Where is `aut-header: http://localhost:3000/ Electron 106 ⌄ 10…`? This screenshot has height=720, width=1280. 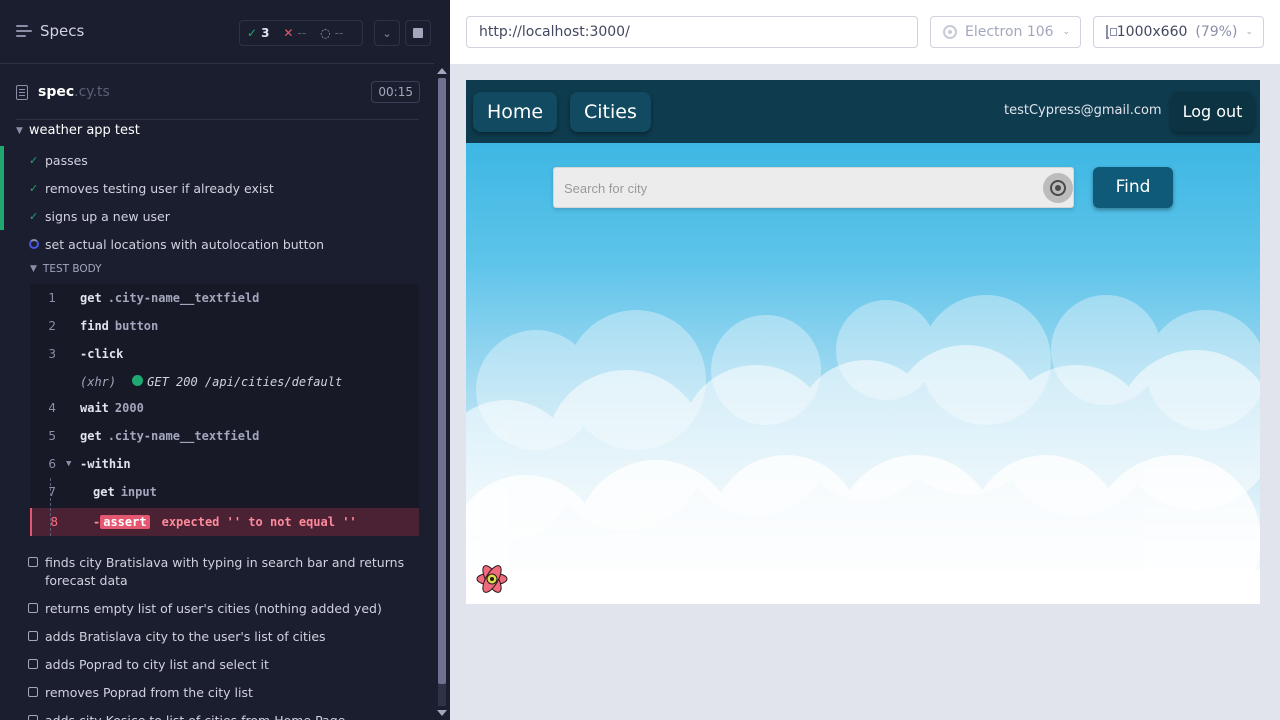
aut-header: http://localhost:3000/ Electron 106 ⌄ 10… is located at coordinates (865, 32).